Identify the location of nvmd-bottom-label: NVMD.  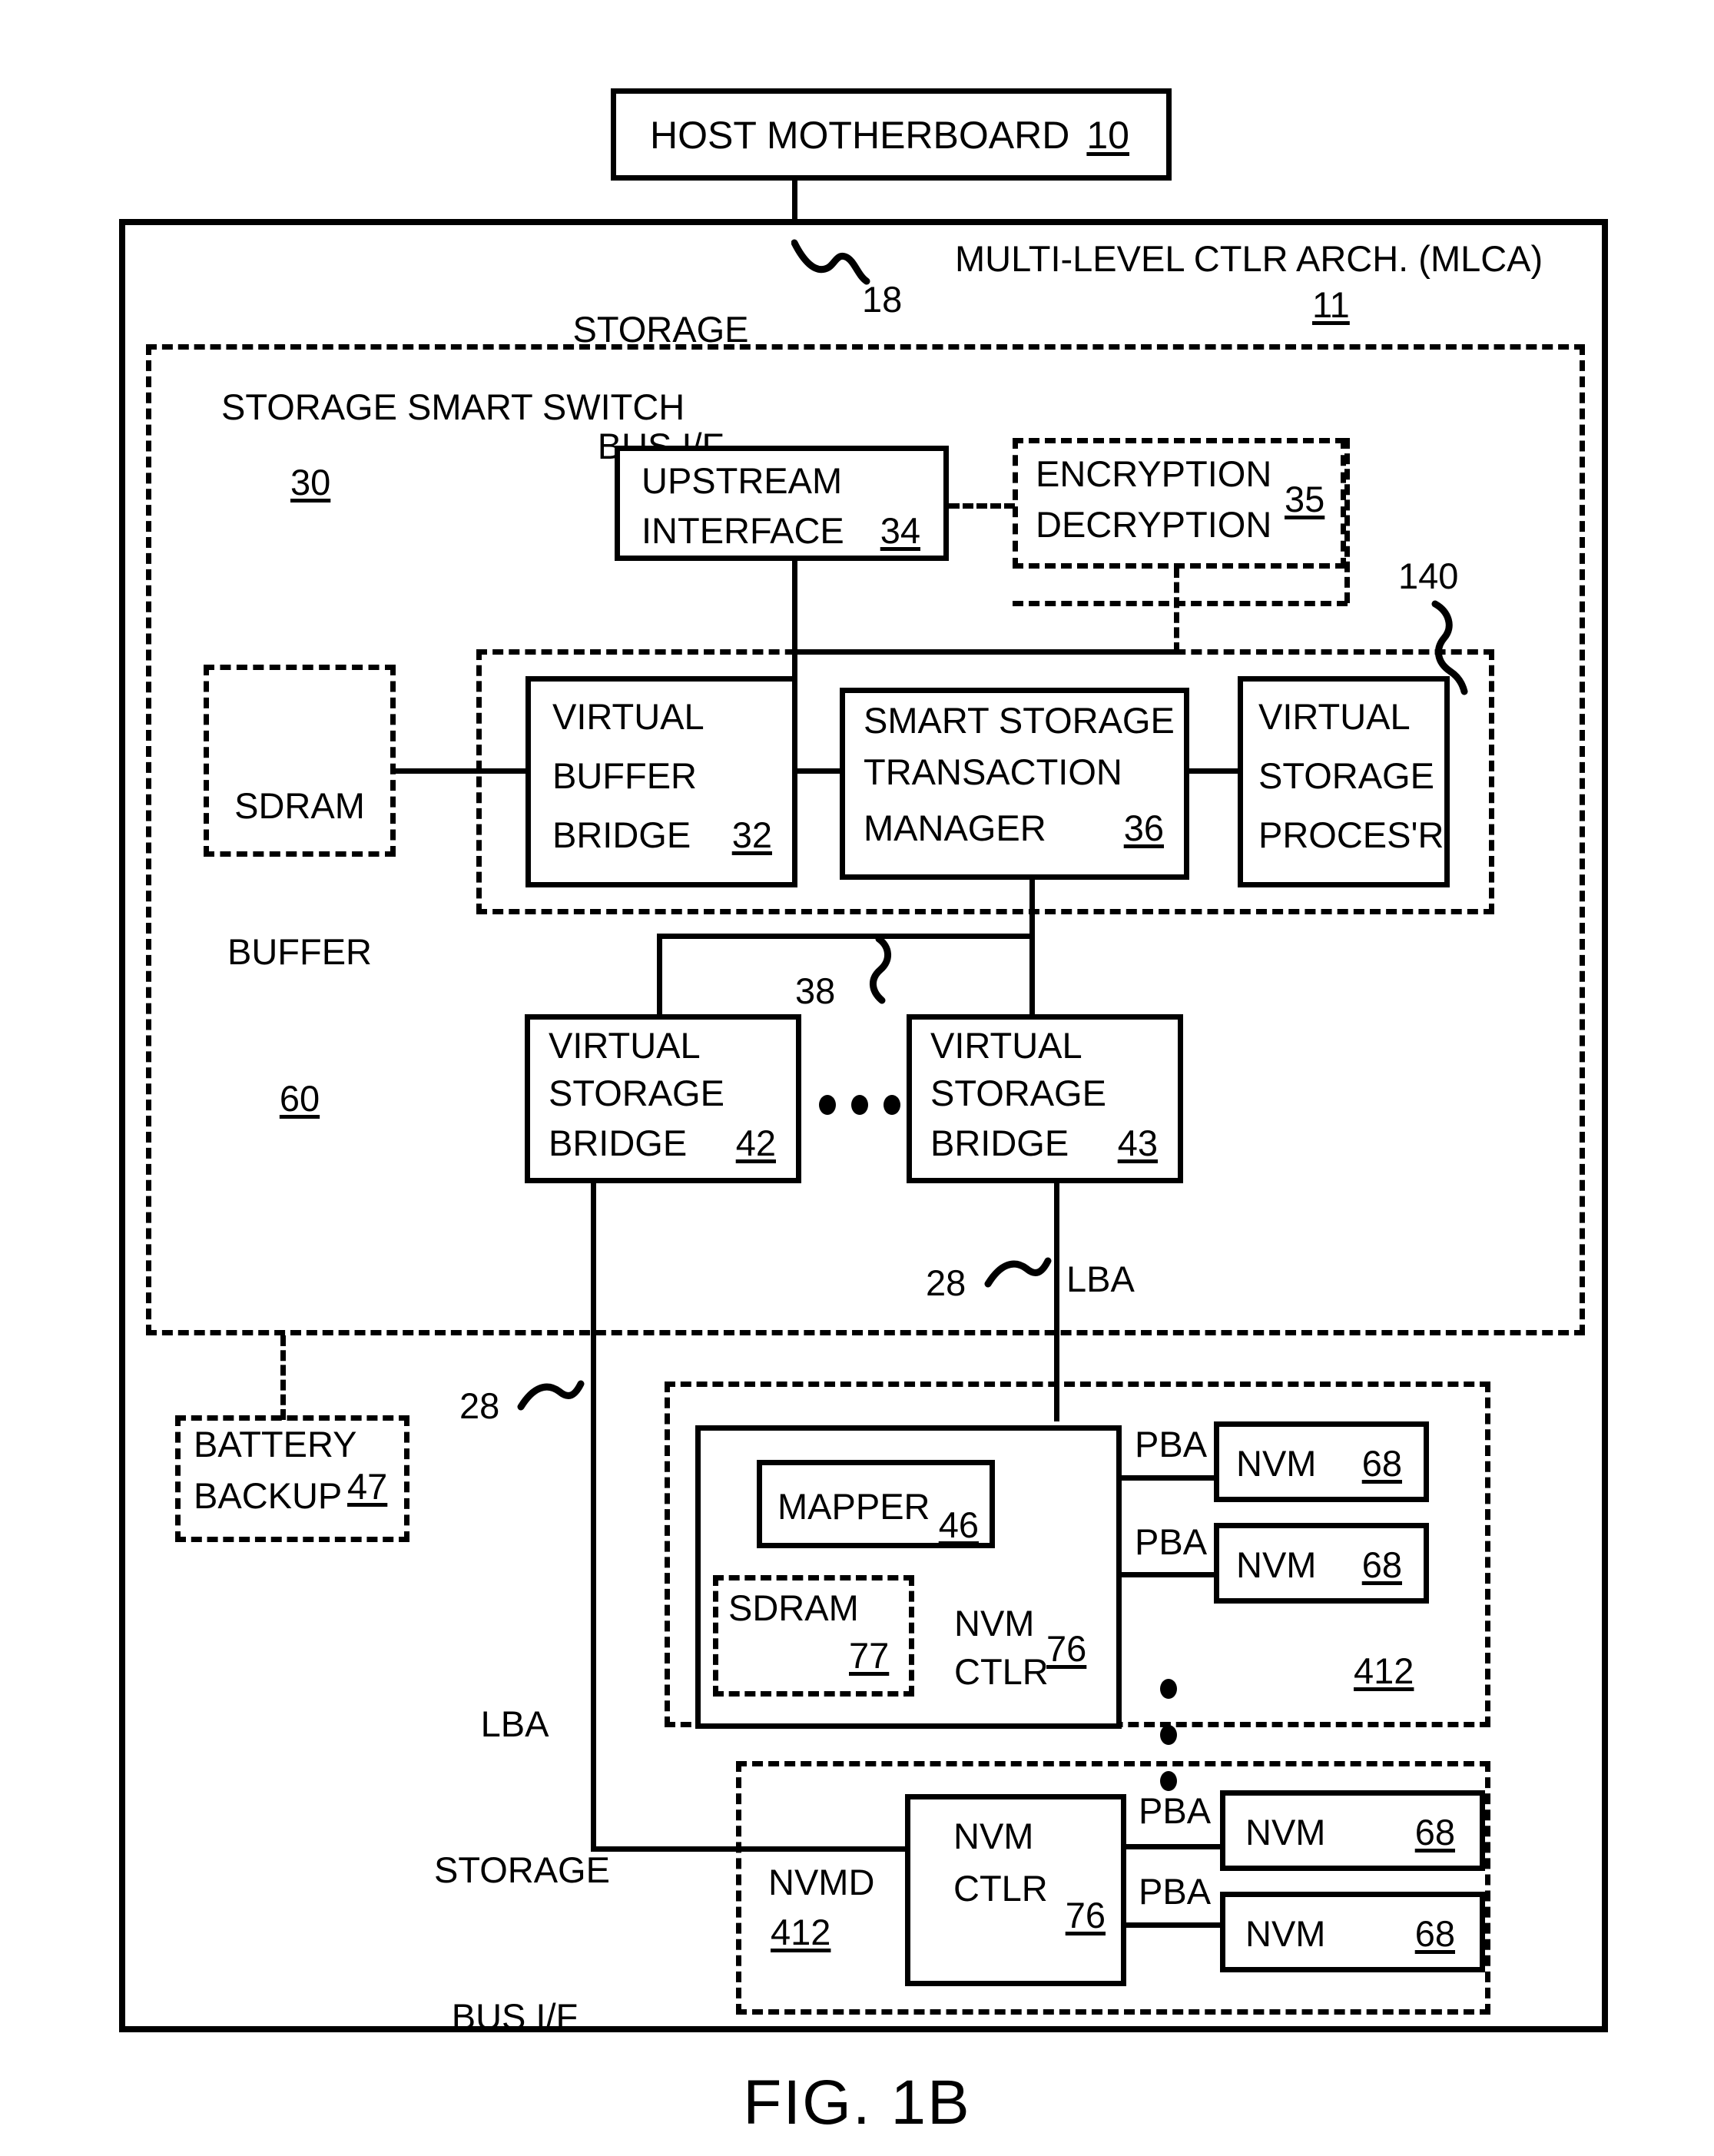
(822, 1882).